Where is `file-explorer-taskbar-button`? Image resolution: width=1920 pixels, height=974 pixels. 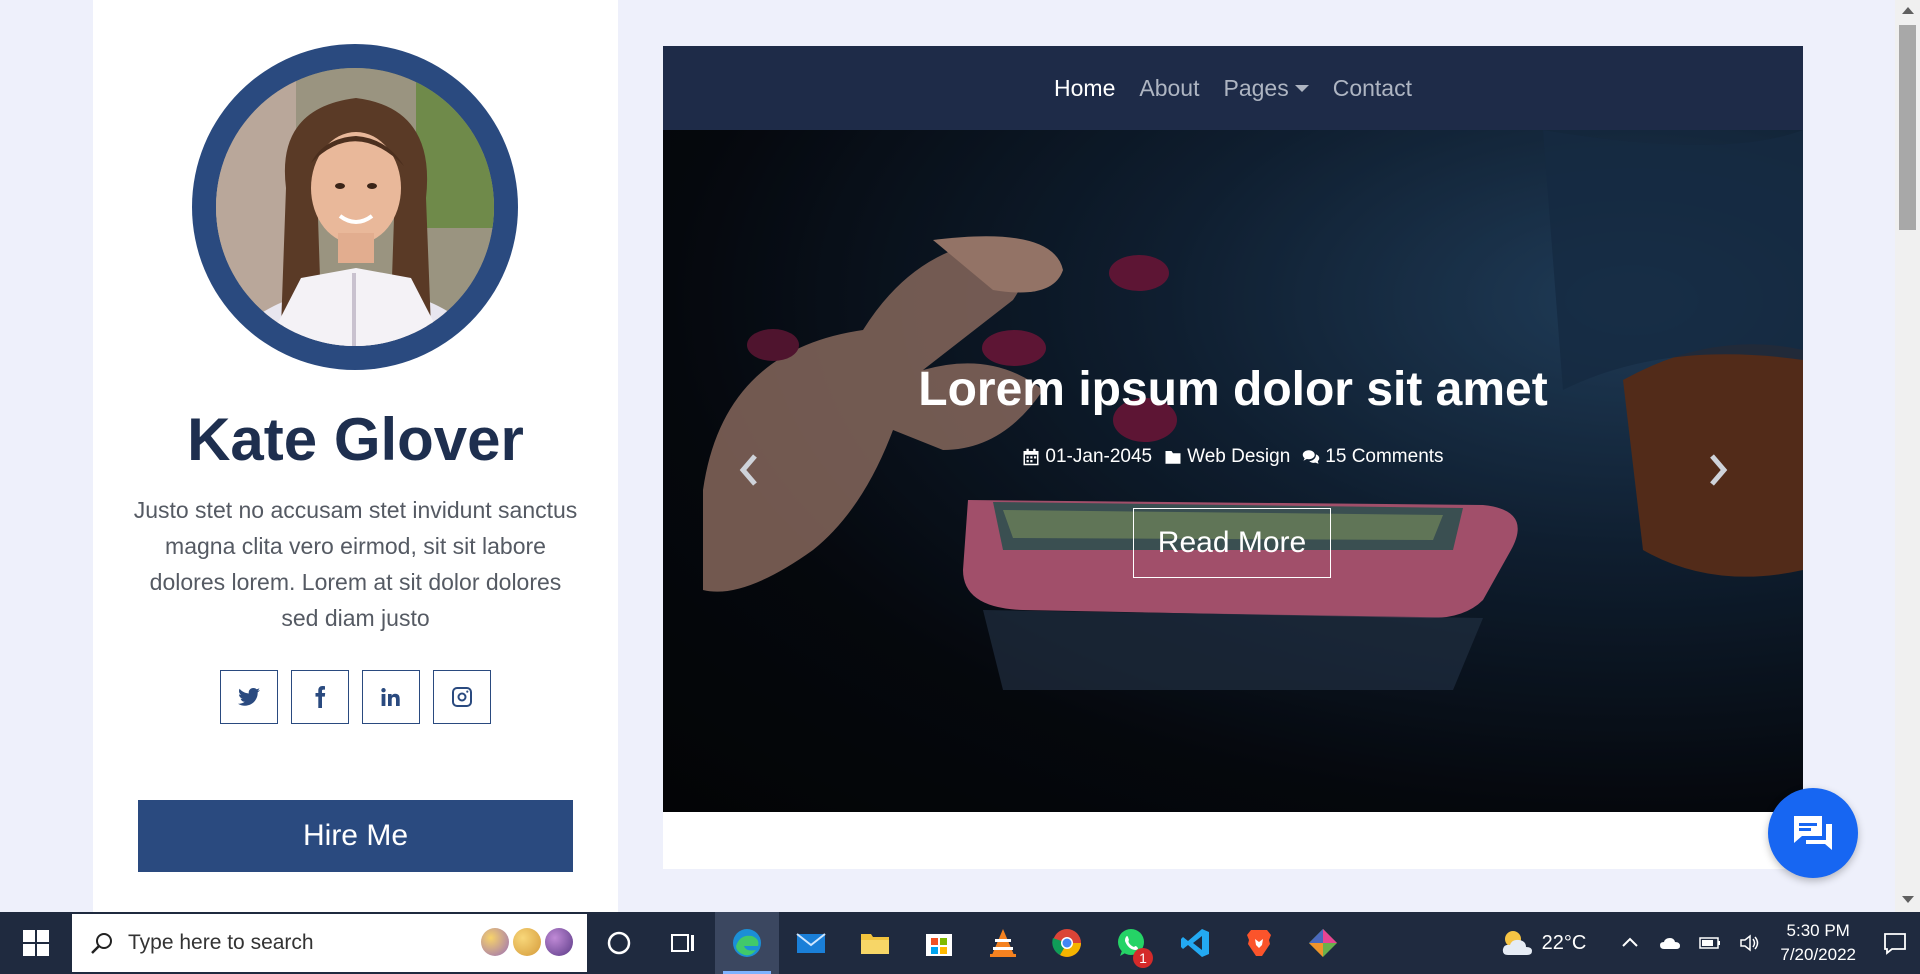 file-explorer-taskbar-button is located at coordinates (875, 943).